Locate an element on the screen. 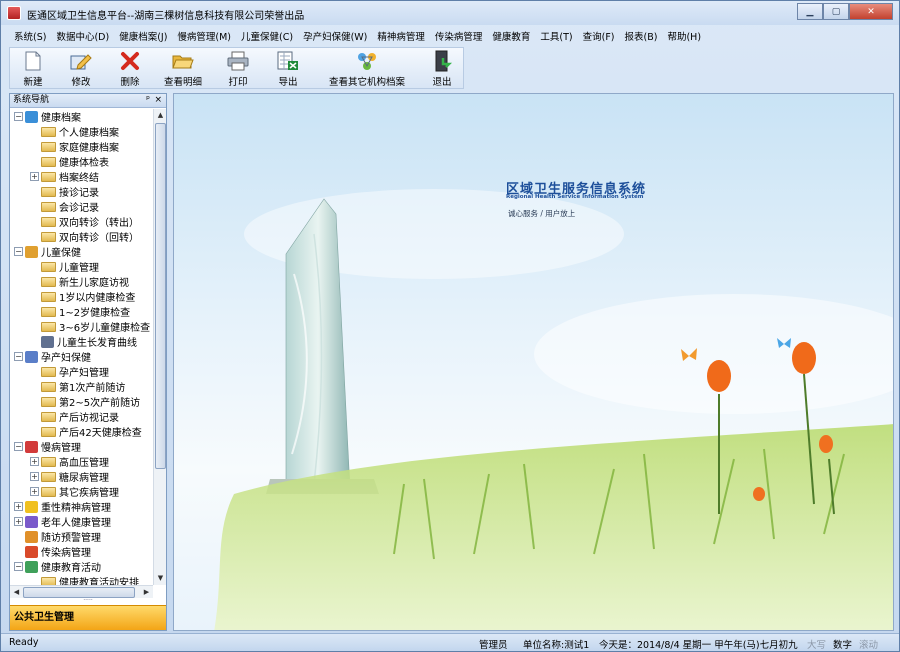 The image size is (900, 652). pin-icon: ᵖ is located at coordinates (148, 100).